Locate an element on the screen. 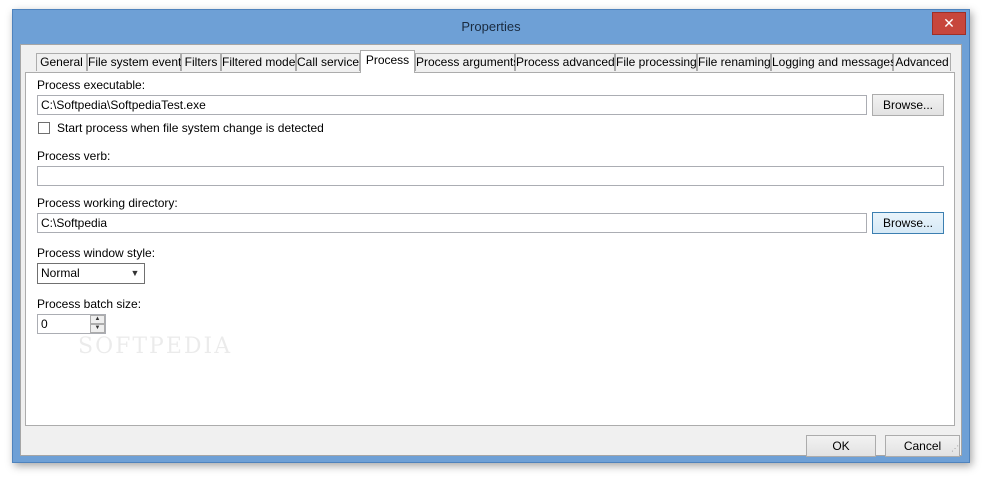  close-button: ✕ is located at coordinates (949, 23).